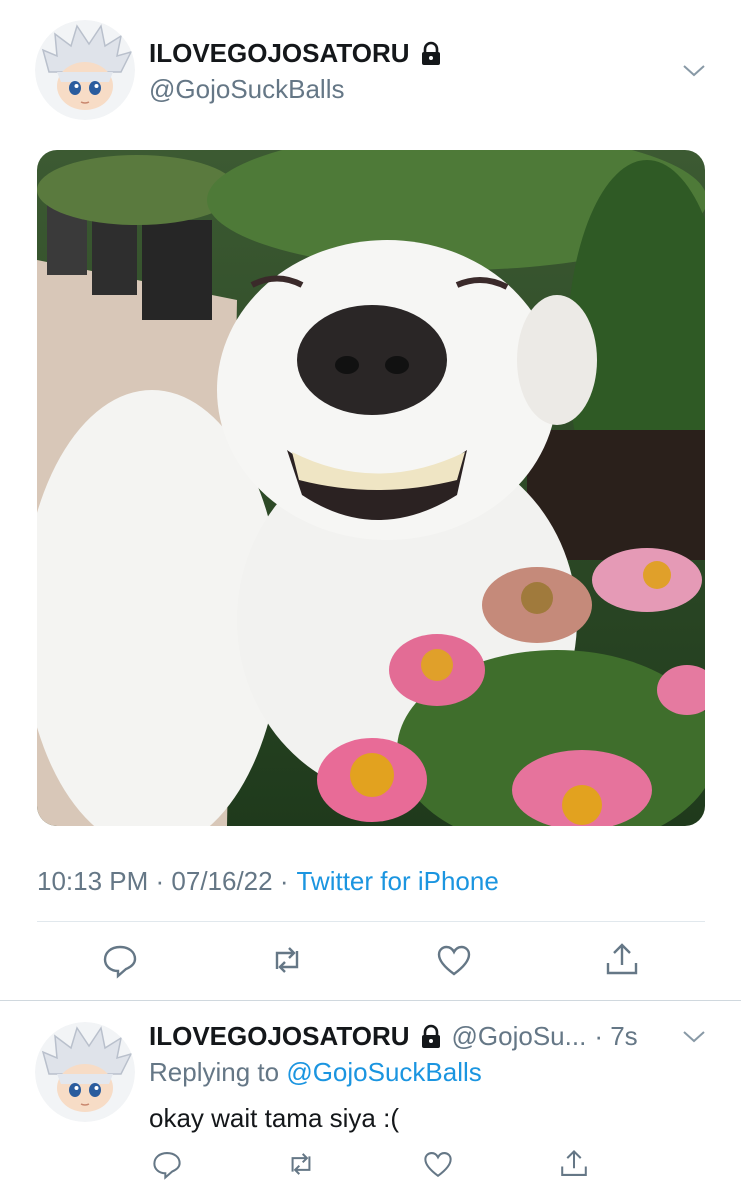 The width and height of the screenshot is (741, 1200). What do you see at coordinates (274, 1118) in the screenshot?
I see `reply-text: okay wait tama siya :(` at bounding box center [274, 1118].